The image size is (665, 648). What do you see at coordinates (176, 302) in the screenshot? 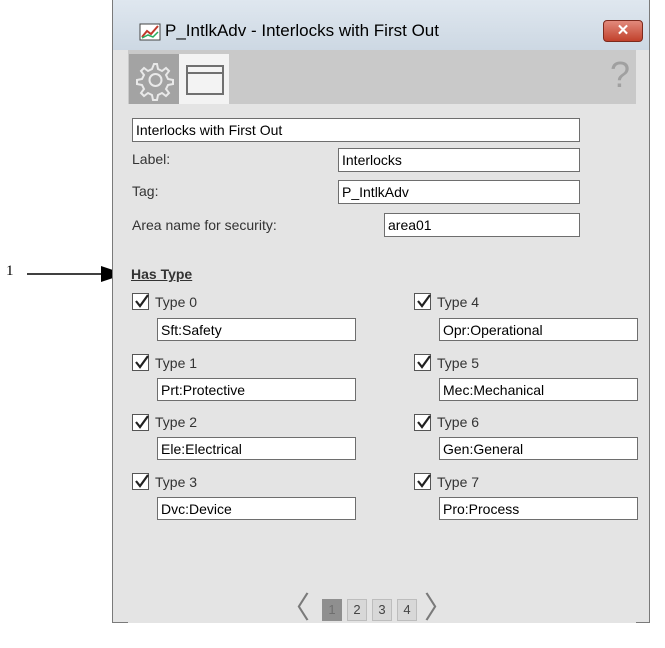
I see `type-0-label: Type 0` at bounding box center [176, 302].